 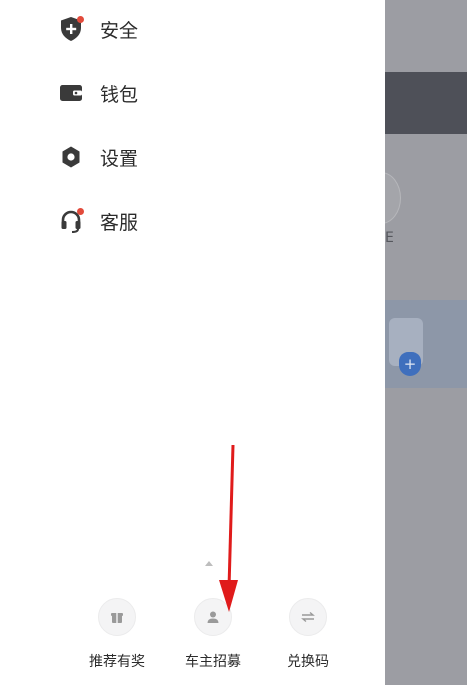 I want to click on shortcut-driver-recruitment: 车主招募, so click(x=213, y=634).